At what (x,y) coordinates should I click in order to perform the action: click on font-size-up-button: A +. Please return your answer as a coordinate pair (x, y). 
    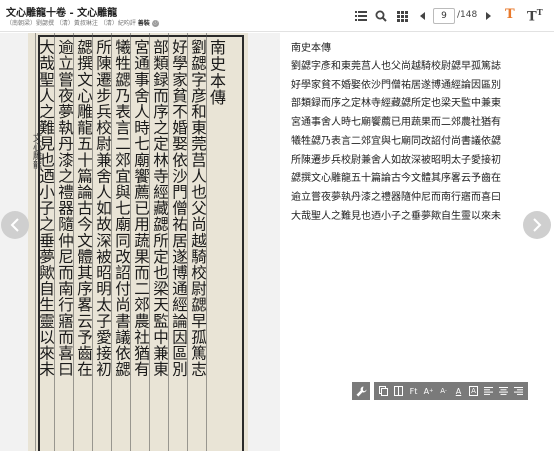
    Looking at the image, I should click on (428, 391).